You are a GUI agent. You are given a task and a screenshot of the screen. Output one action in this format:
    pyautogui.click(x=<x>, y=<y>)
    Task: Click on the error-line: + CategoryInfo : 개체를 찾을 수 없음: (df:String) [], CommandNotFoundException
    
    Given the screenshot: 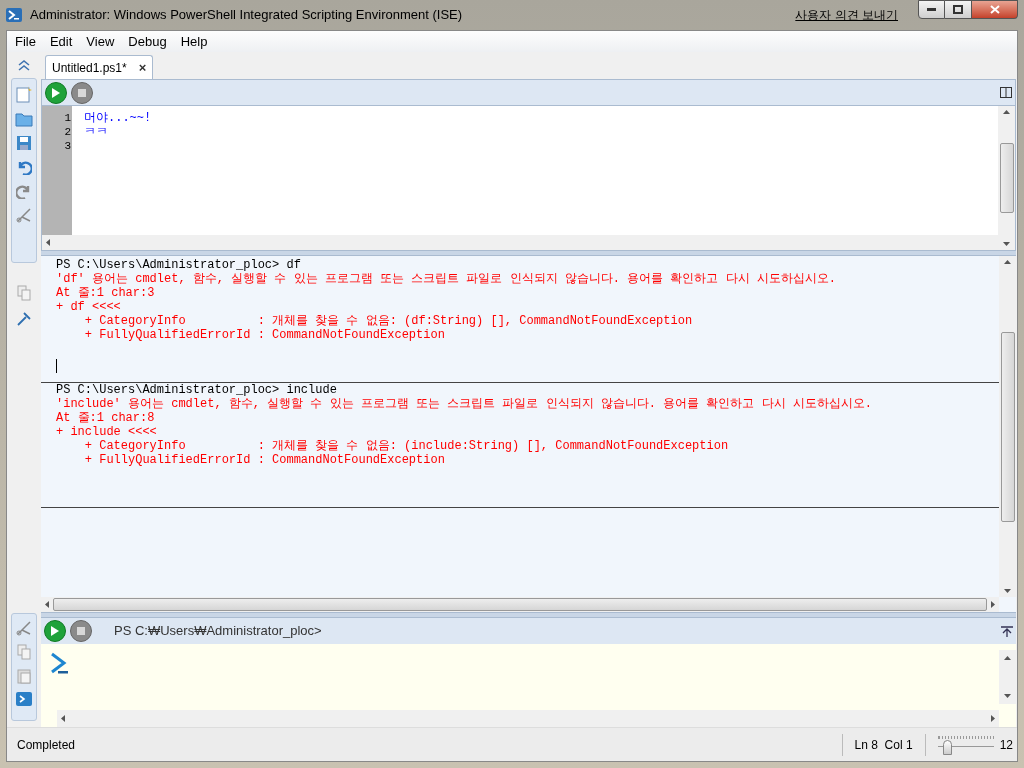 What is the action you would take?
    pyautogui.click(x=388, y=321)
    